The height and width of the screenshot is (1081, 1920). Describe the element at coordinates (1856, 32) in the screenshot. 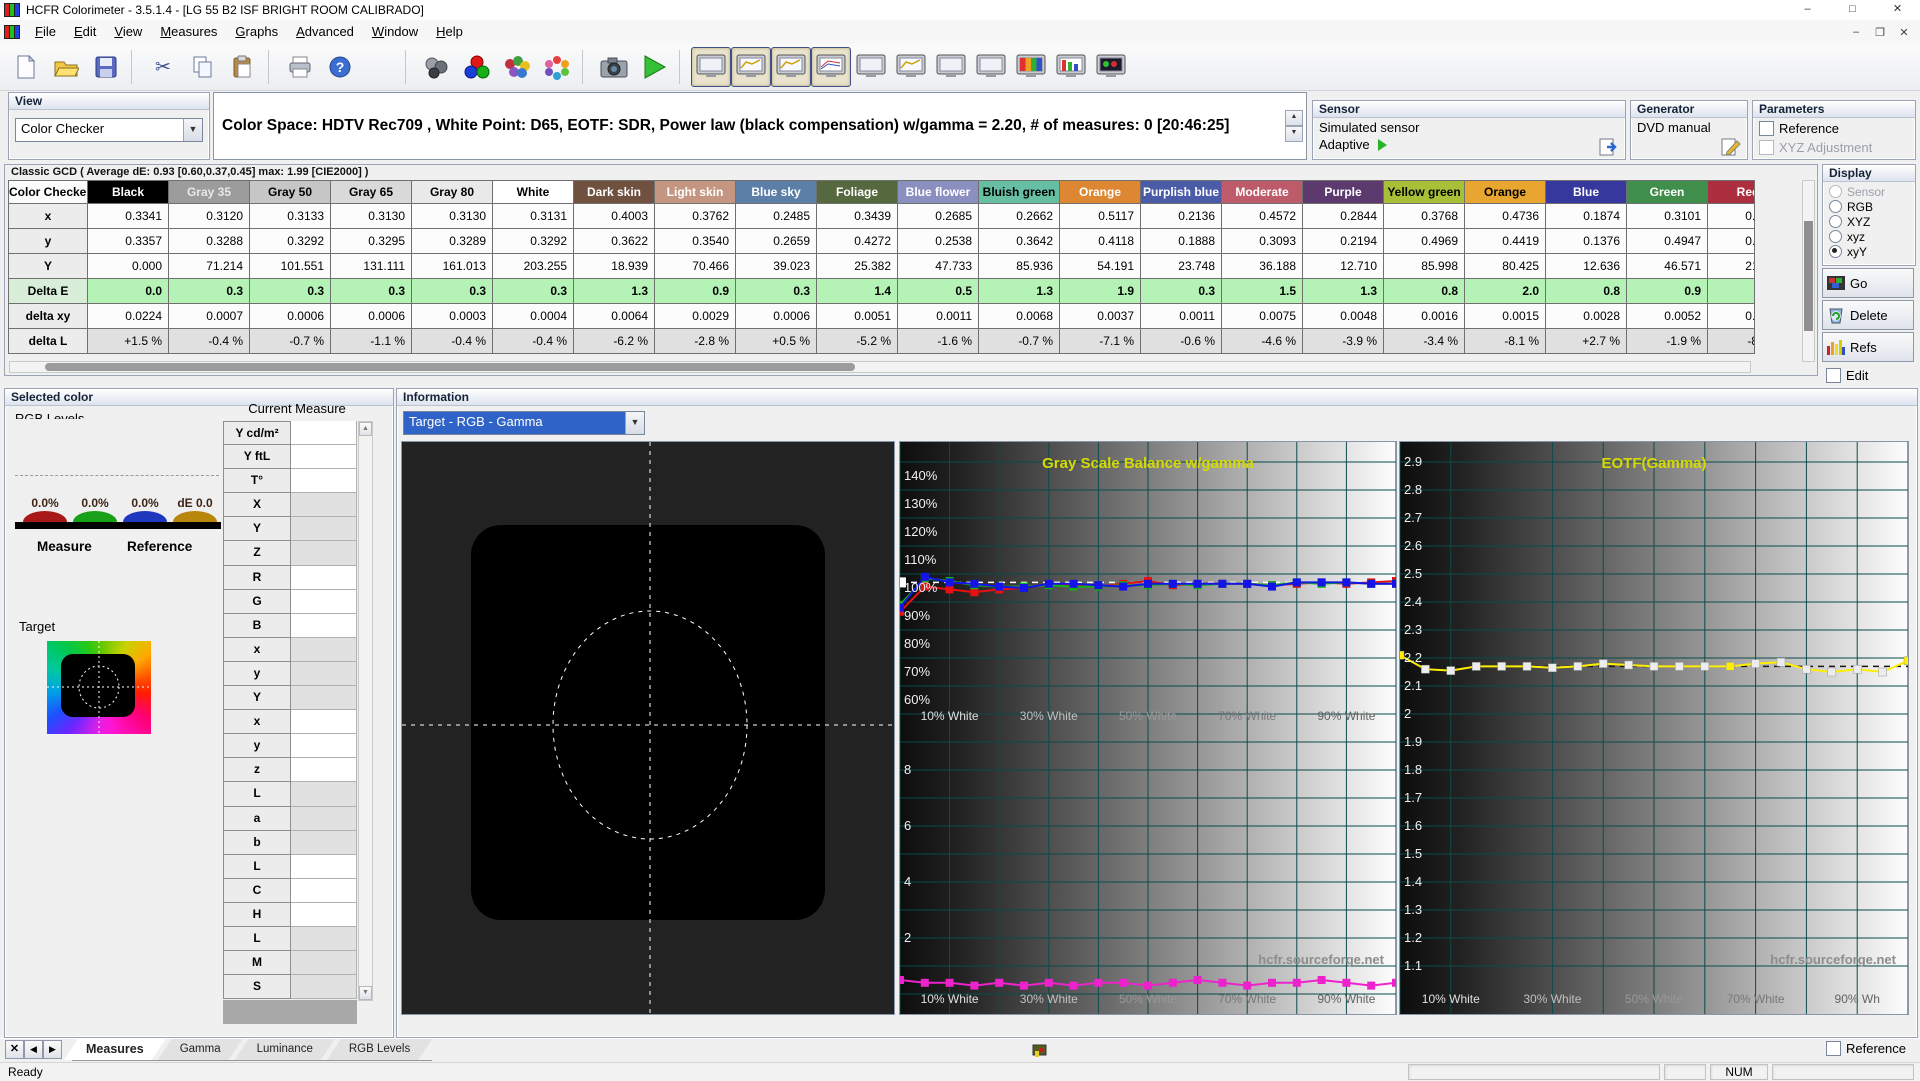

I see `mdi-minimize-button: –` at that location.